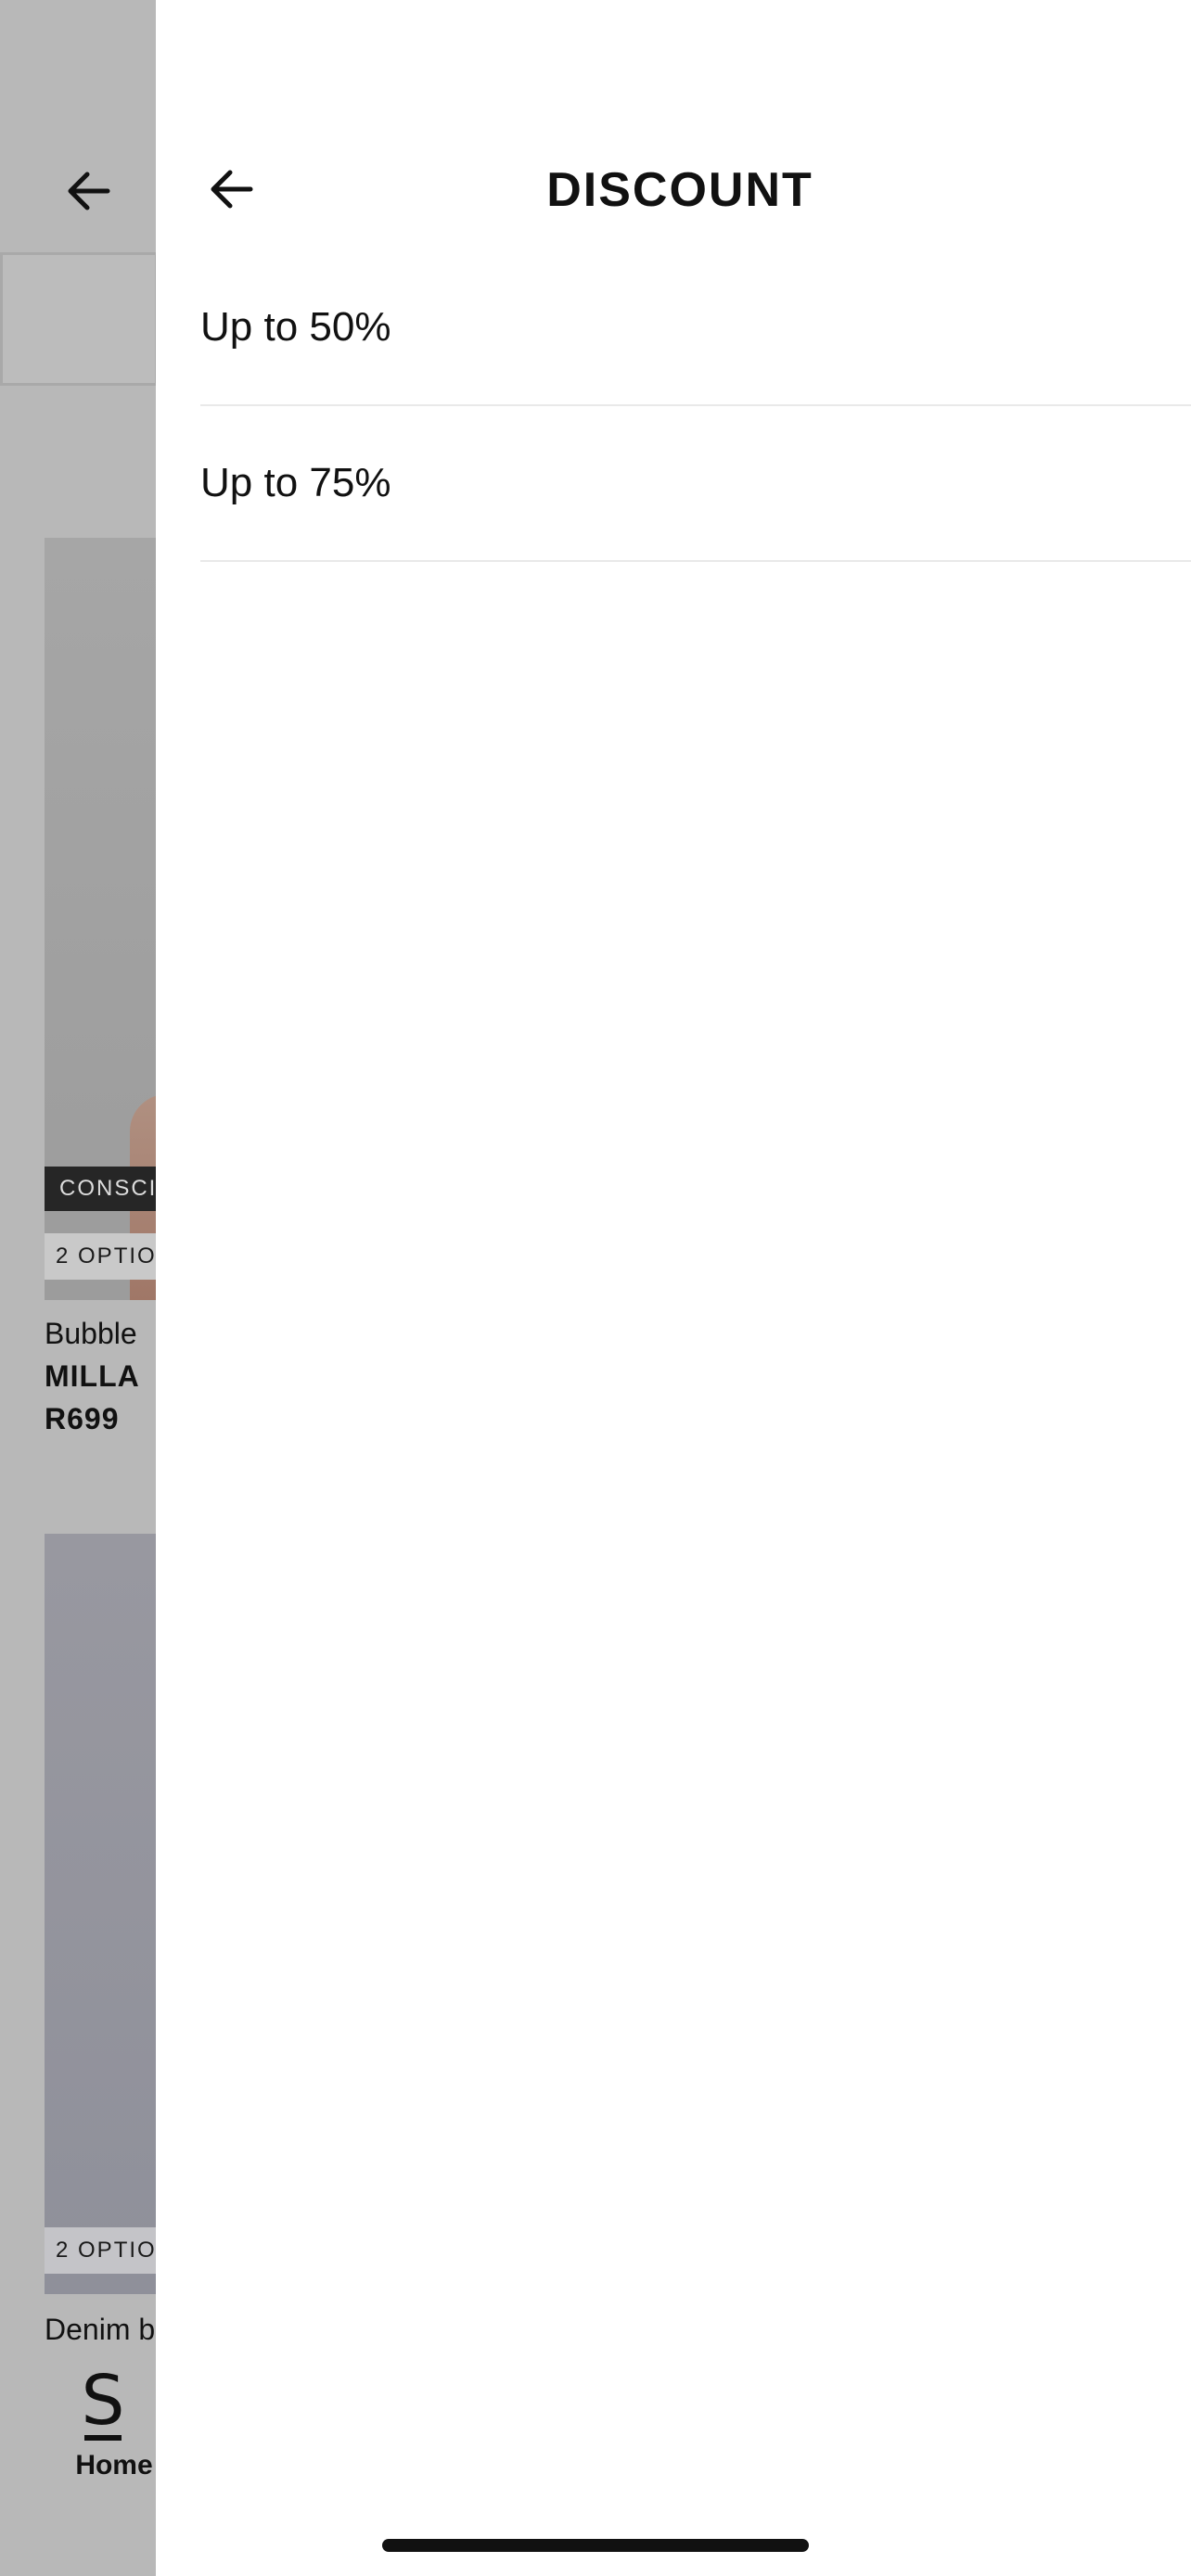 Image resolution: width=1191 pixels, height=2576 pixels. I want to click on product-brand: MILLA, so click(92, 1376).